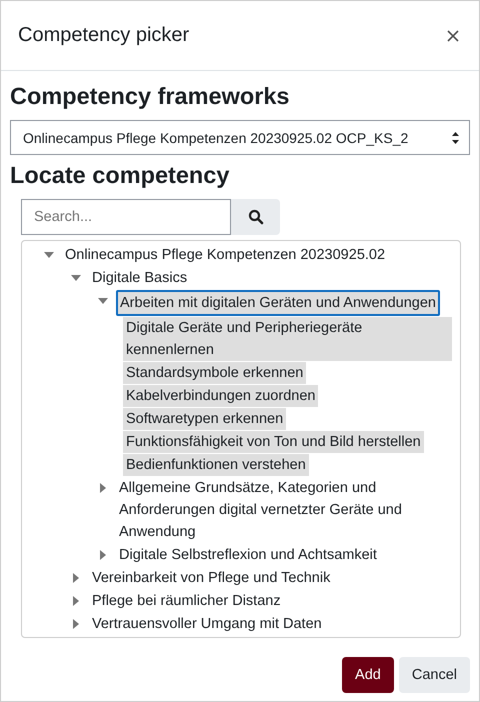 The width and height of the screenshot is (480, 702). I want to click on search-icon, so click(256, 217).